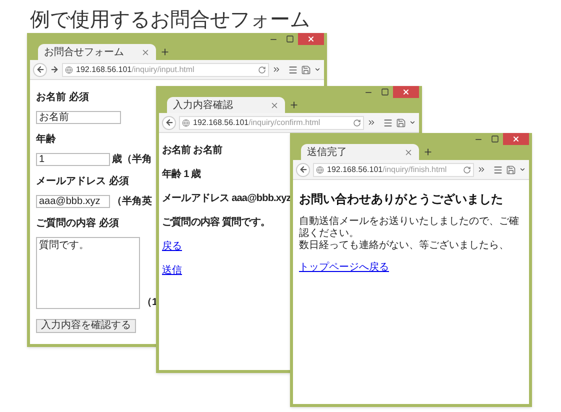 The height and width of the screenshot is (412, 561). Describe the element at coordinates (132, 160) in the screenshot. I see `field-hint: 歳（半角` at that location.